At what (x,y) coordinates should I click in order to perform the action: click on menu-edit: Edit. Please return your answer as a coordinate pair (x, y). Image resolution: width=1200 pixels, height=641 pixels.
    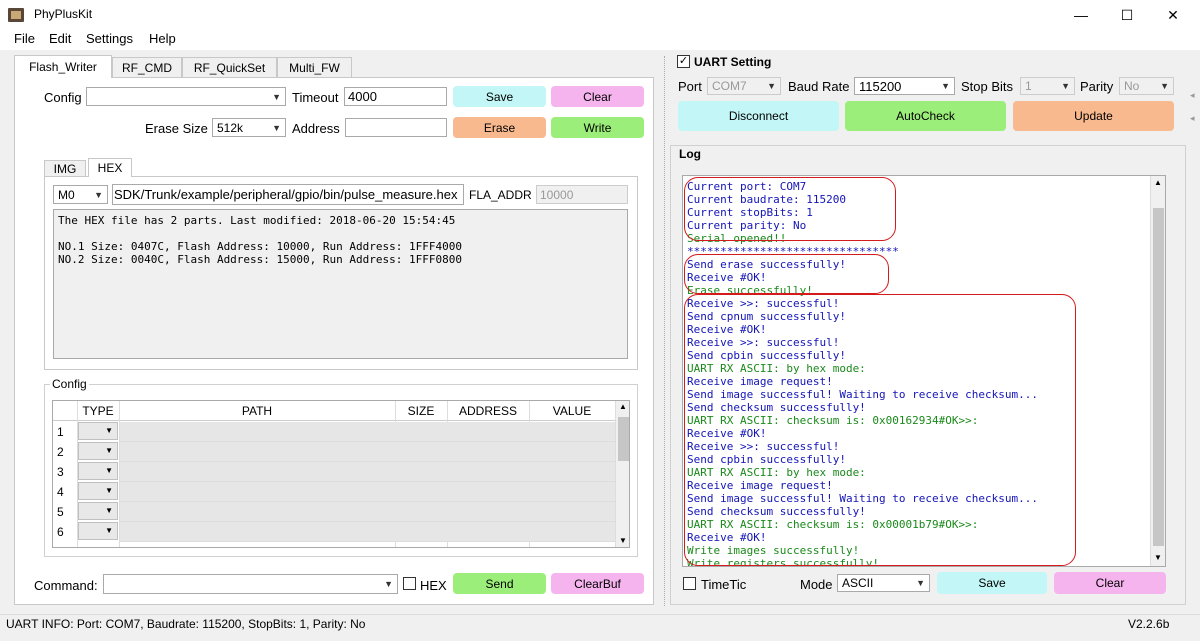
    Looking at the image, I should click on (60, 38).